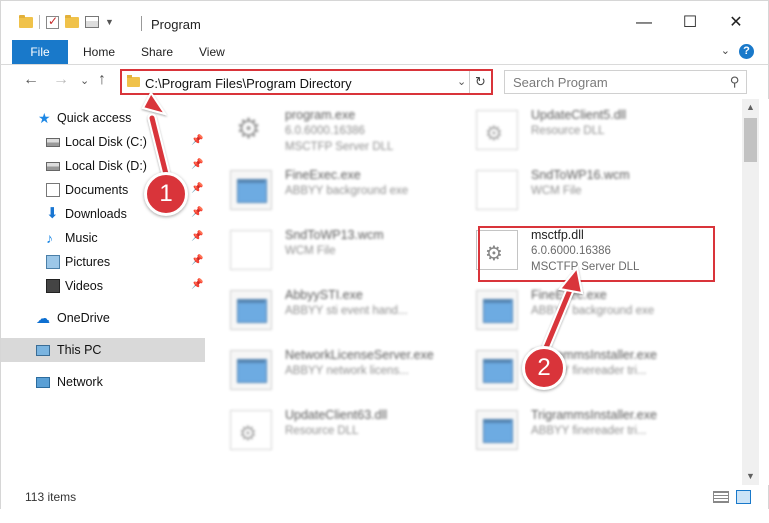  Describe the element at coordinates (359, 355) in the screenshot. I see `file-name: NetworkLicenseServer.exe` at that location.